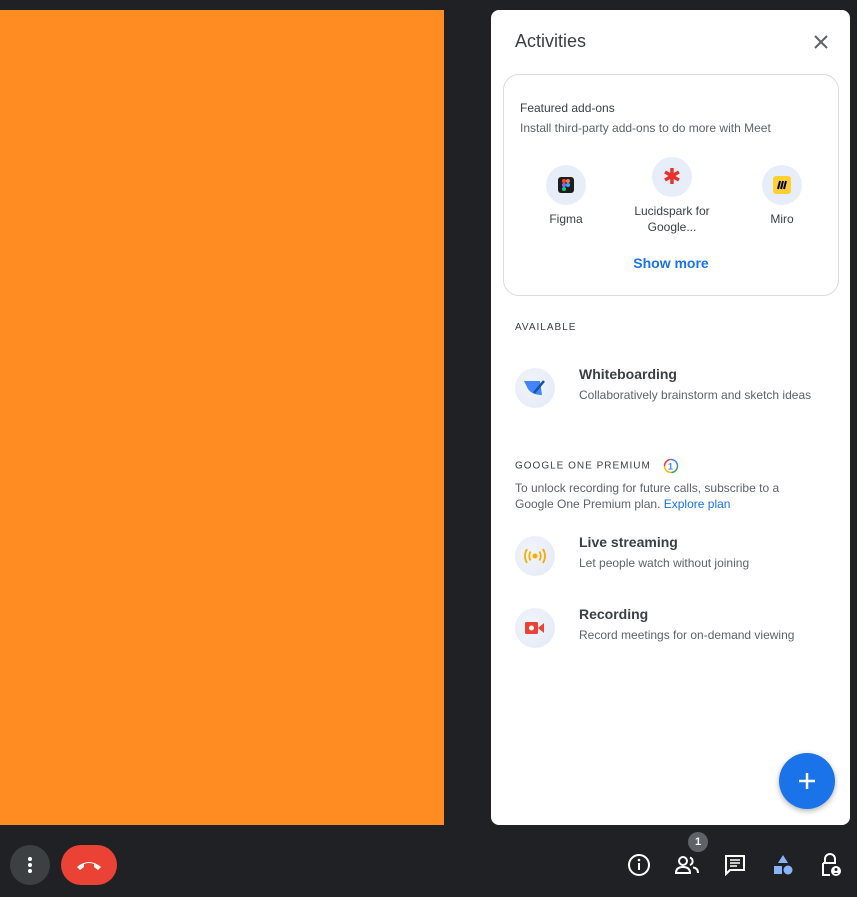 This screenshot has height=897, width=857. I want to click on premium-label: GOOGLE ONE PREMIUM 1, so click(597, 466).